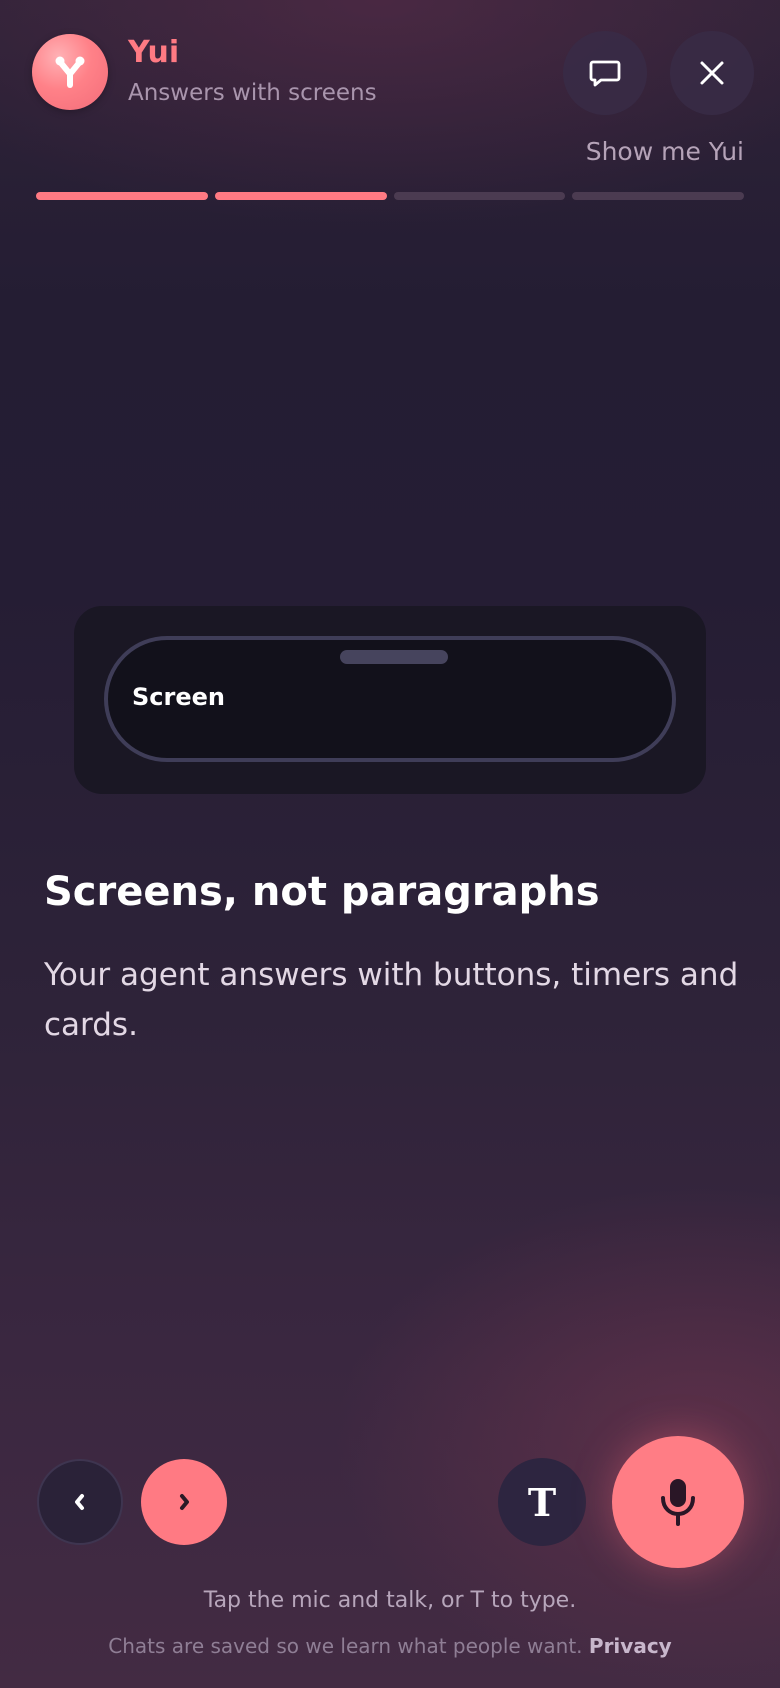  I want to click on chat-button, so click(605, 73).